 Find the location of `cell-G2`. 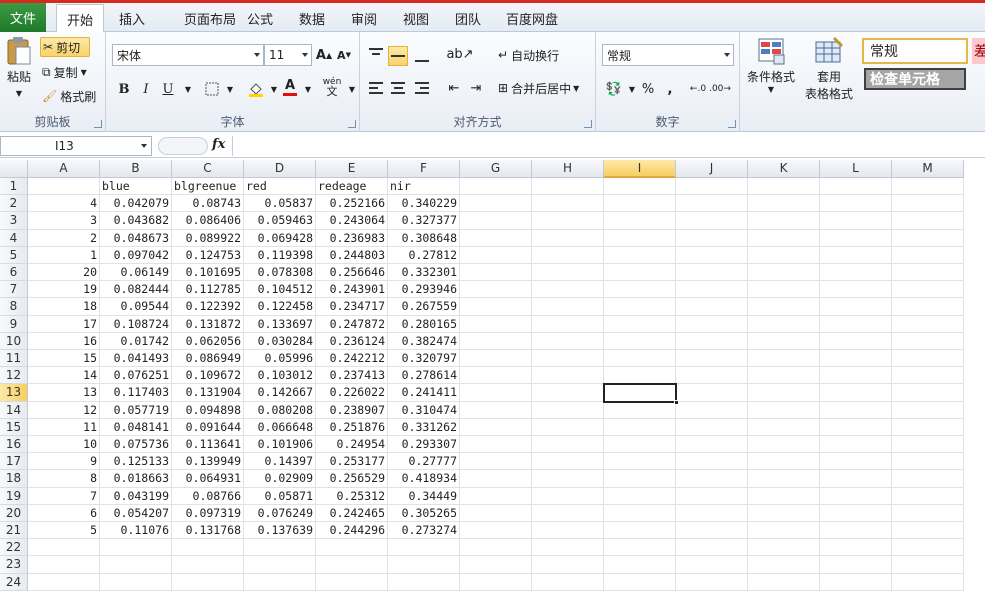

cell-G2 is located at coordinates (496, 204).